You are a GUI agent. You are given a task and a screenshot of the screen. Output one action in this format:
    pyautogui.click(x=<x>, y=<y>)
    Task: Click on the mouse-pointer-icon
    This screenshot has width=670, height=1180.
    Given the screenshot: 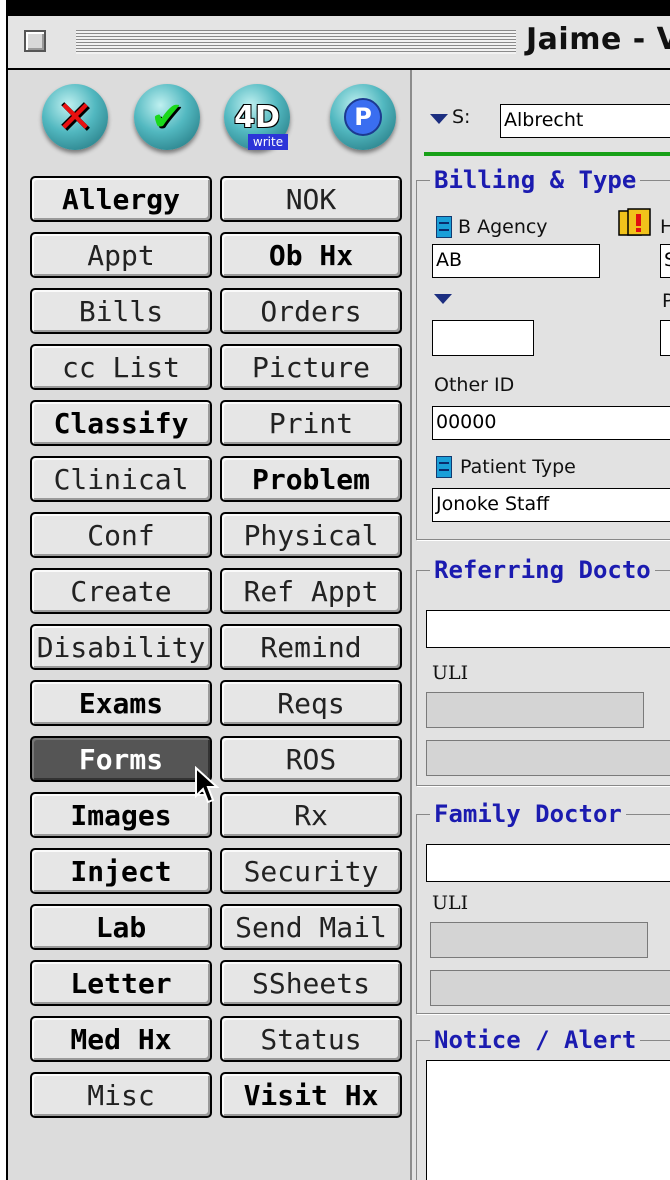 What is the action you would take?
    pyautogui.click(x=207, y=785)
    